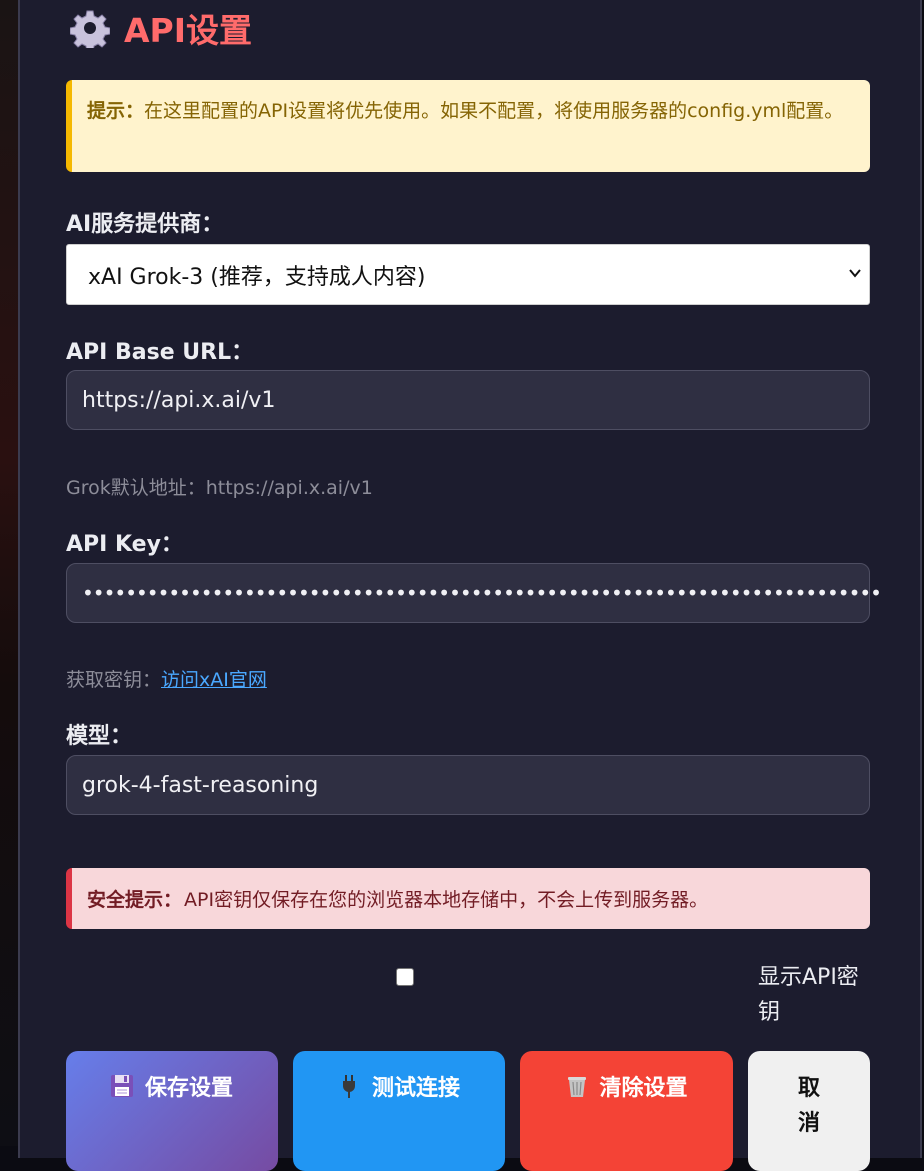 The width and height of the screenshot is (924, 1171). I want to click on dialog-title: API设置, so click(161, 28).